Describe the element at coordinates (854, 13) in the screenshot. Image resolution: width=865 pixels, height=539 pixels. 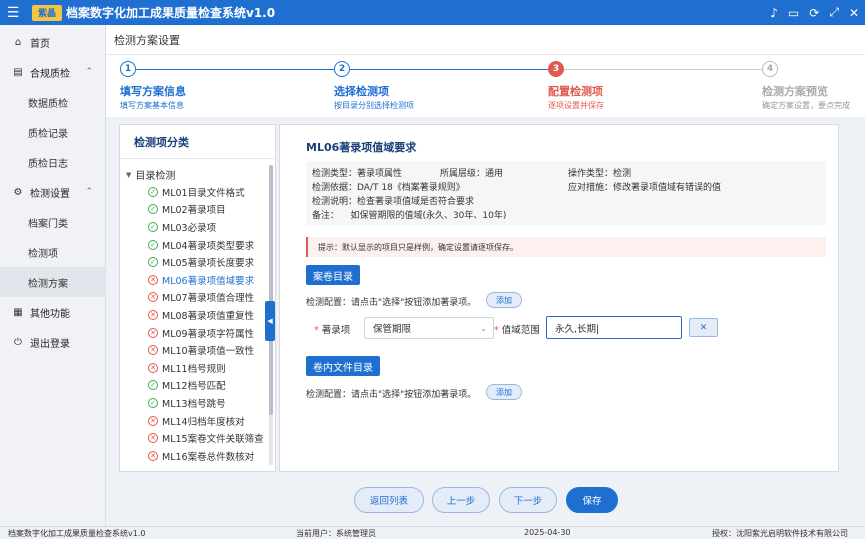
I see `close-icon: ✕` at that location.